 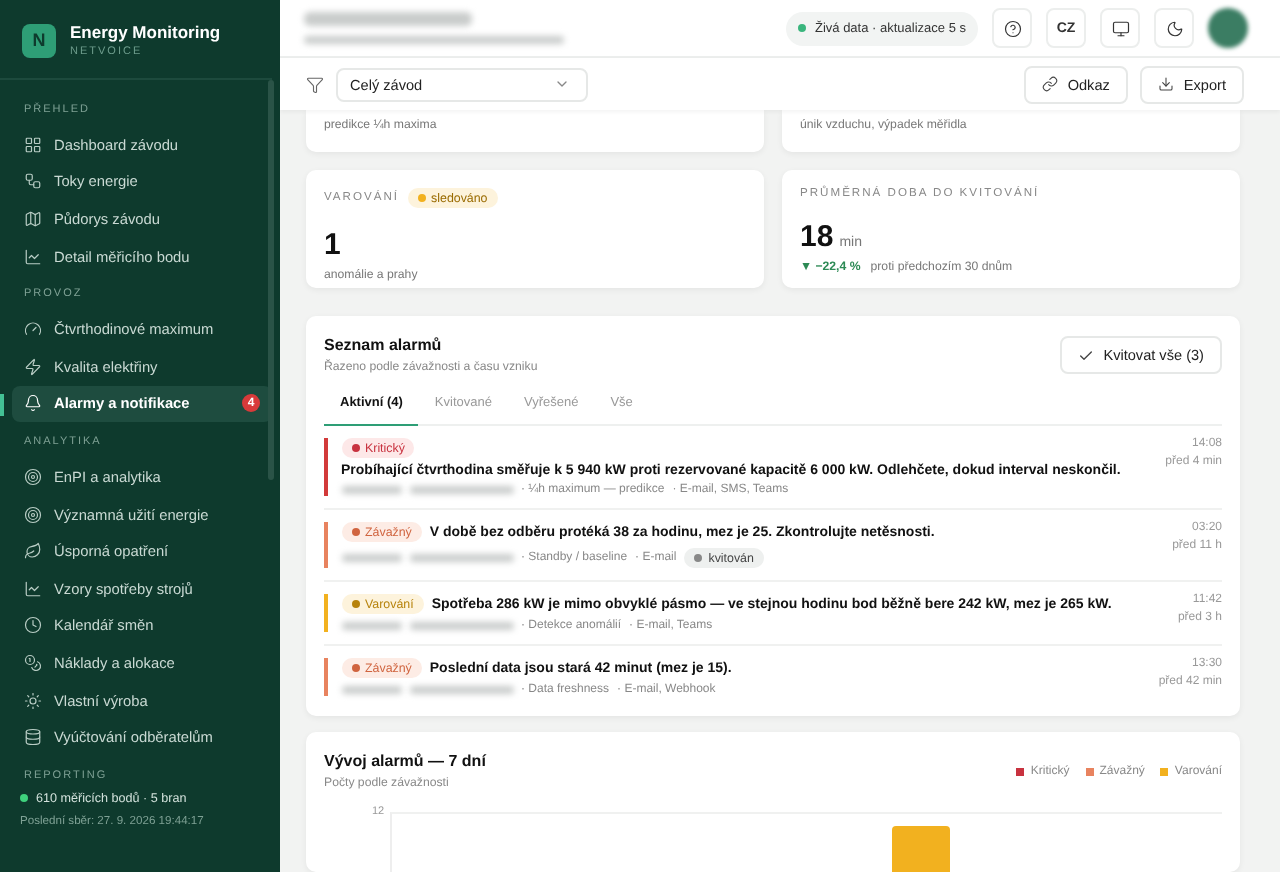 I want to click on coins-icon, so click(x=33, y=662).